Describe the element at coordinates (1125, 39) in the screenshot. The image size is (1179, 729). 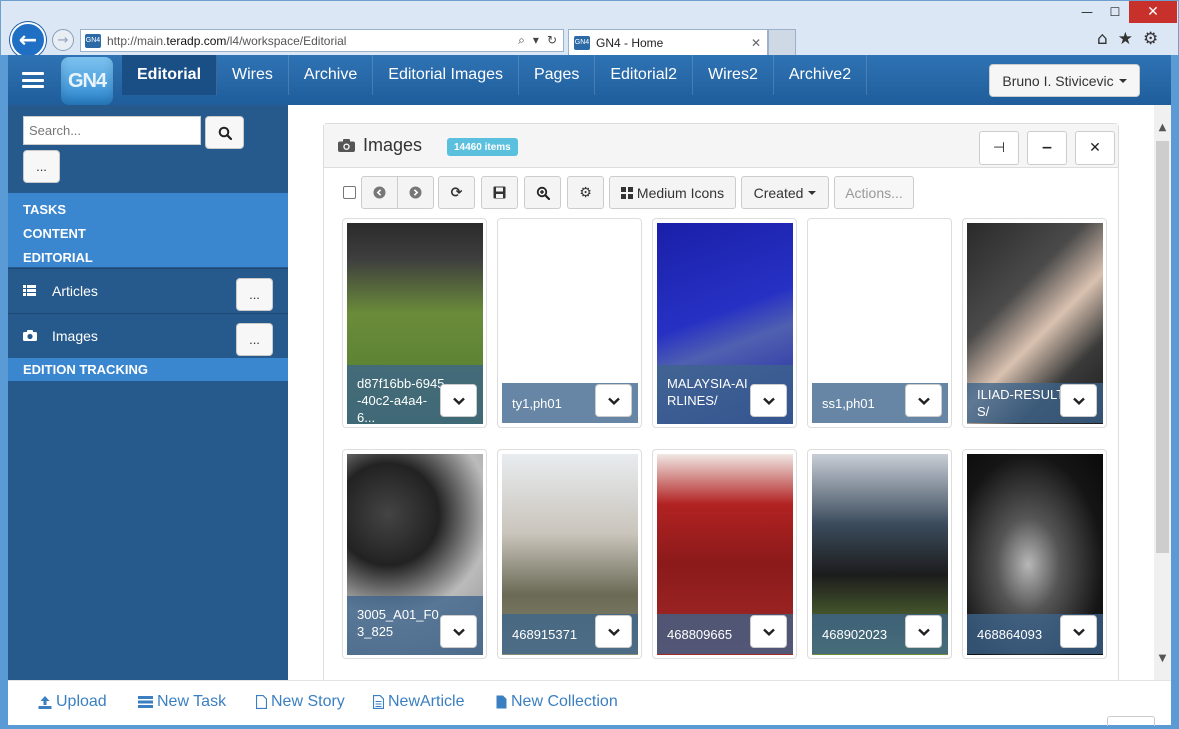
I see `favorites-star-icon: ★` at that location.